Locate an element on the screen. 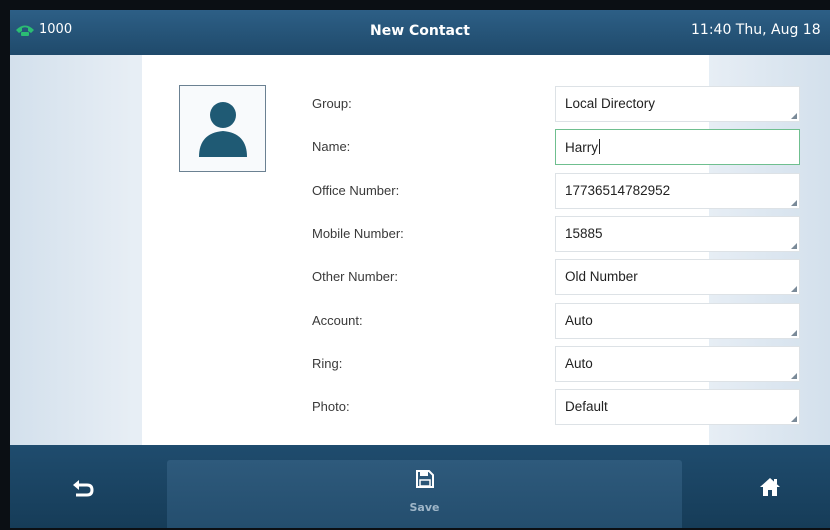 The image size is (830, 530). form-row-group: Group: Local Directory is located at coordinates (556, 104).